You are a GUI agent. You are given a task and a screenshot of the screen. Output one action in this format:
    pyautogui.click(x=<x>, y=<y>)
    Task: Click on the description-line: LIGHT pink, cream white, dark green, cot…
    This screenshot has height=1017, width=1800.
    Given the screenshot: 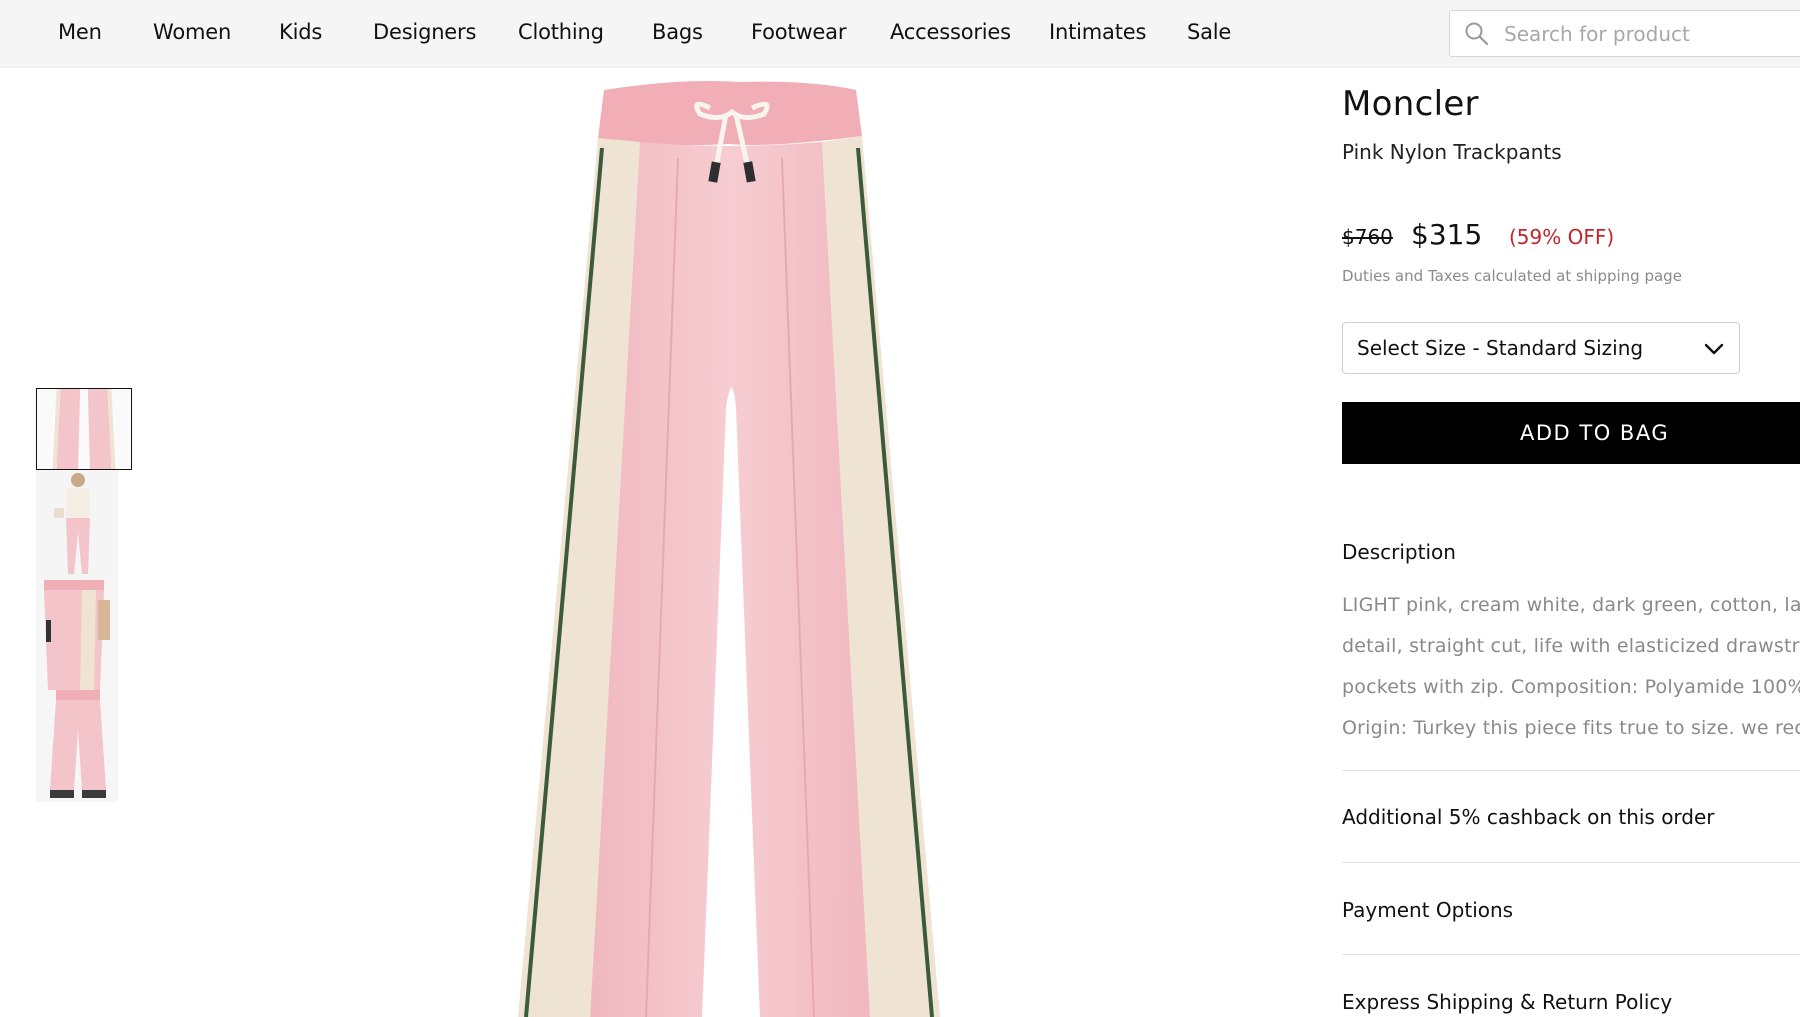 What is the action you would take?
    pyautogui.click(x=1571, y=605)
    